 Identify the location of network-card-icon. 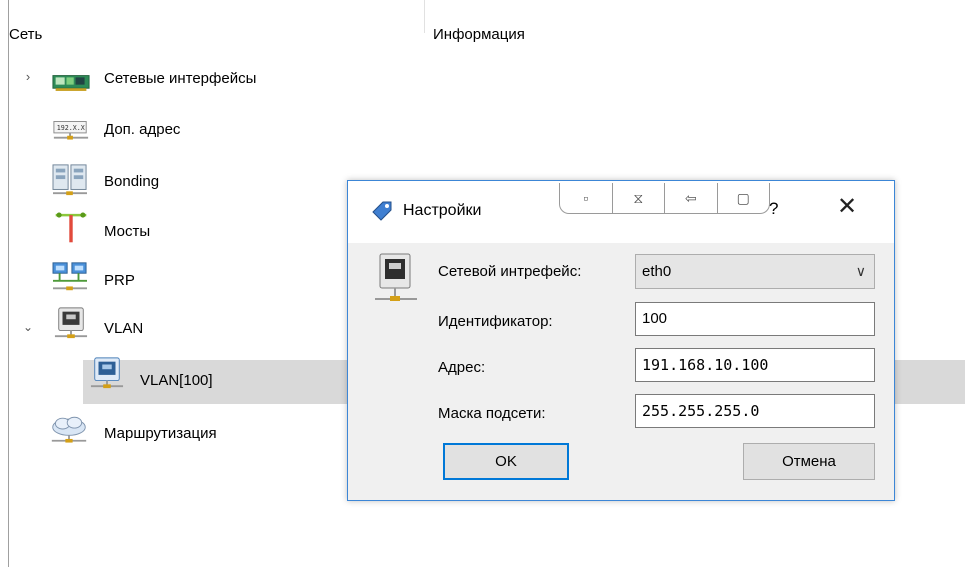
(71, 83).